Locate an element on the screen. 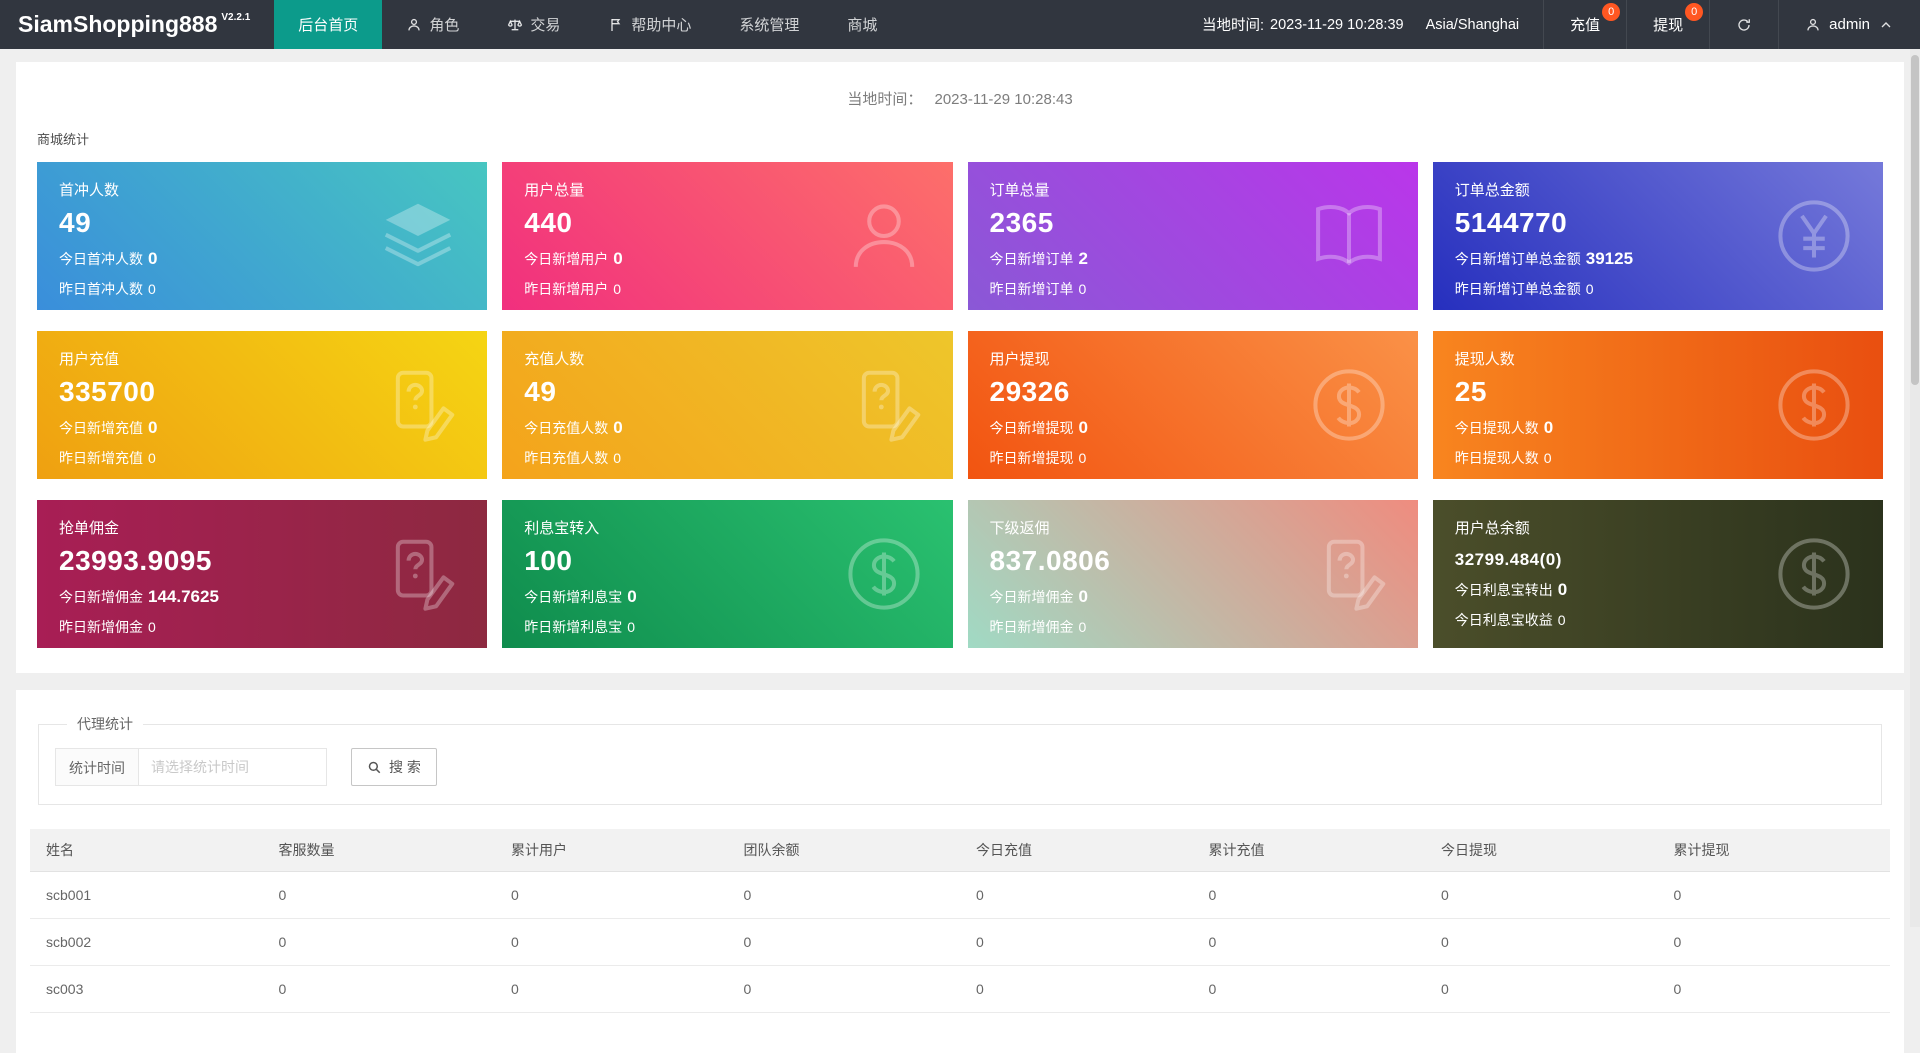  stat-card-line-label: 今日新增用户 is located at coordinates (566, 259).